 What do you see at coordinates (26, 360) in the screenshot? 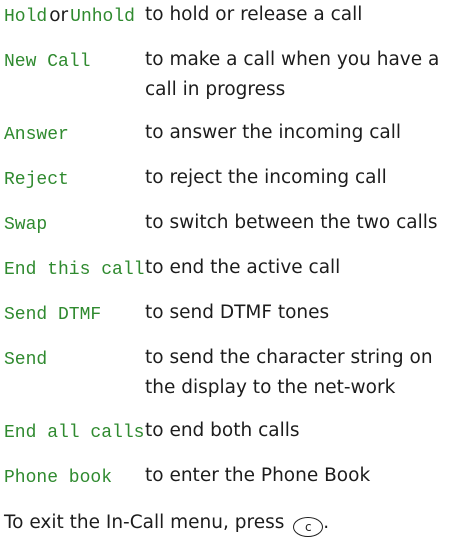
I see `command-send: Send` at bounding box center [26, 360].